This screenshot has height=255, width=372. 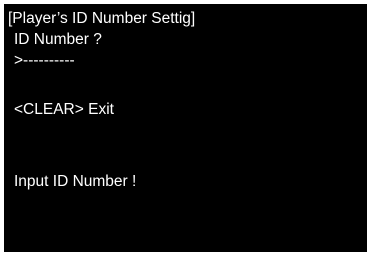 What do you see at coordinates (101, 109) in the screenshot?
I see `exit-label: Exit` at bounding box center [101, 109].